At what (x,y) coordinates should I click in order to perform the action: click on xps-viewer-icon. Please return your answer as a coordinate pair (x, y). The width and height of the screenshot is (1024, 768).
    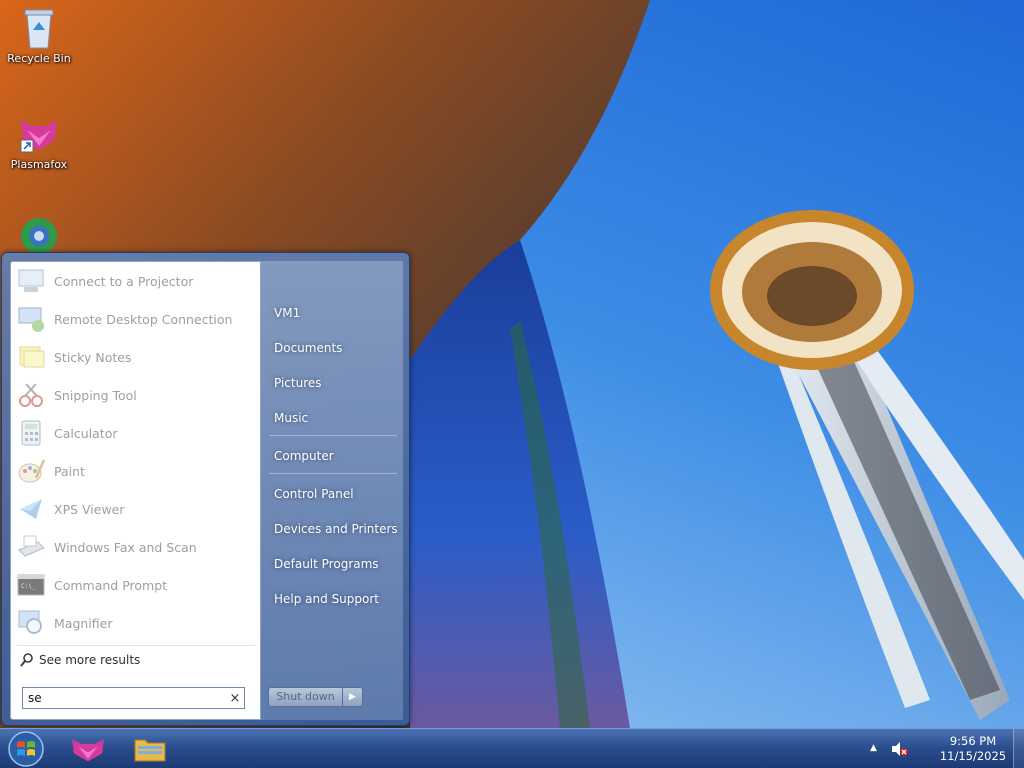
    Looking at the image, I should click on (31, 509).